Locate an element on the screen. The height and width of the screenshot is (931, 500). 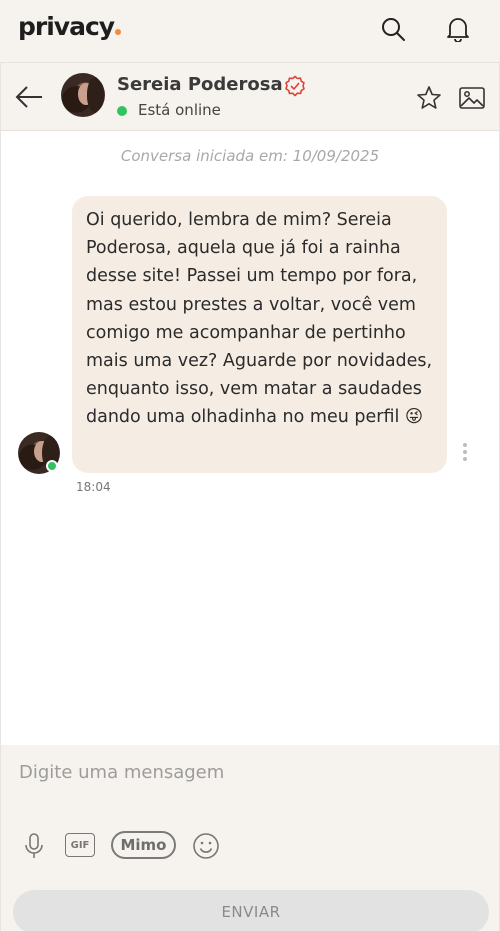
back-arrow-icon is located at coordinates (29, 97).